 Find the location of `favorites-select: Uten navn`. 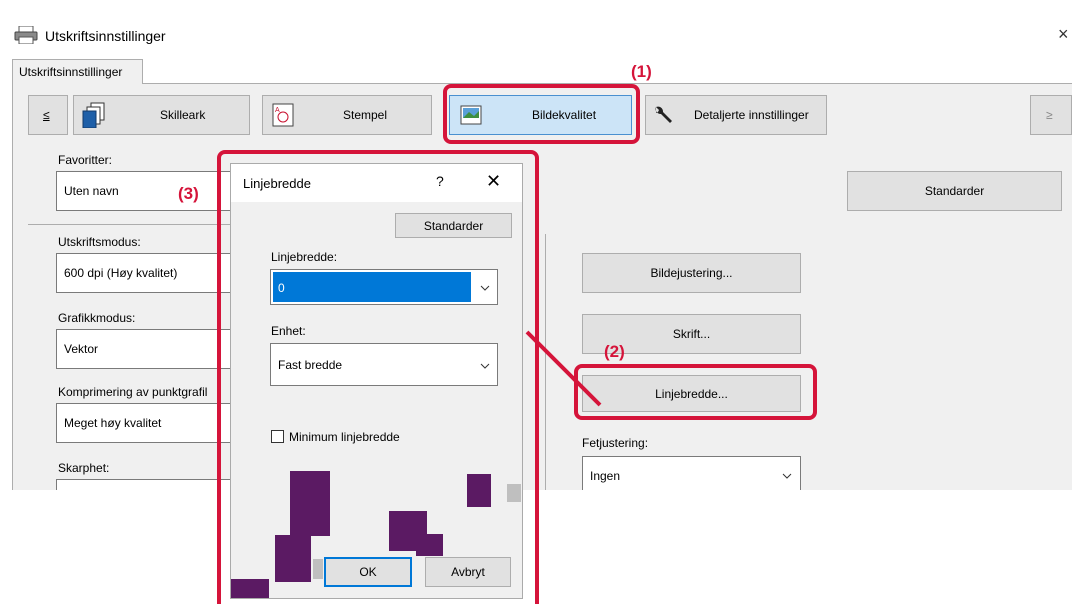

favorites-select: Uten navn is located at coordinates (143, 191).